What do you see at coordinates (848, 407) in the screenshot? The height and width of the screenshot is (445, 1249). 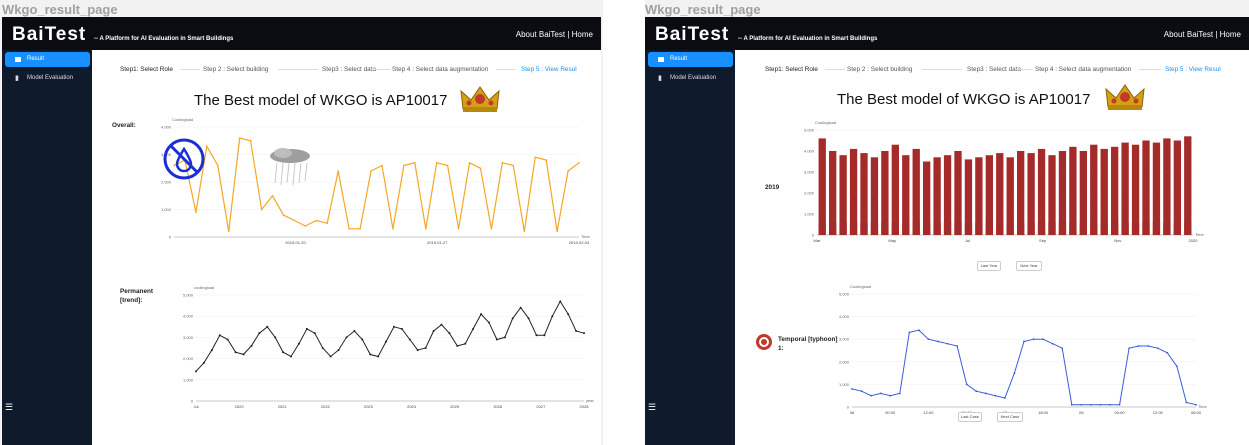 I see `y-tick-label: 0` at bounding box center [848, 407].